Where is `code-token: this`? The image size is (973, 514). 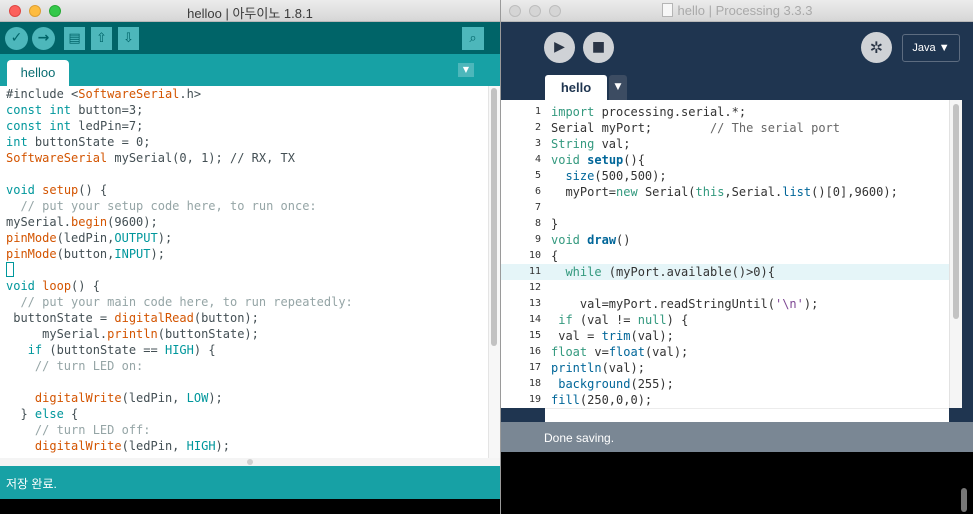
code-token: this is located at coordinates (710, 192).